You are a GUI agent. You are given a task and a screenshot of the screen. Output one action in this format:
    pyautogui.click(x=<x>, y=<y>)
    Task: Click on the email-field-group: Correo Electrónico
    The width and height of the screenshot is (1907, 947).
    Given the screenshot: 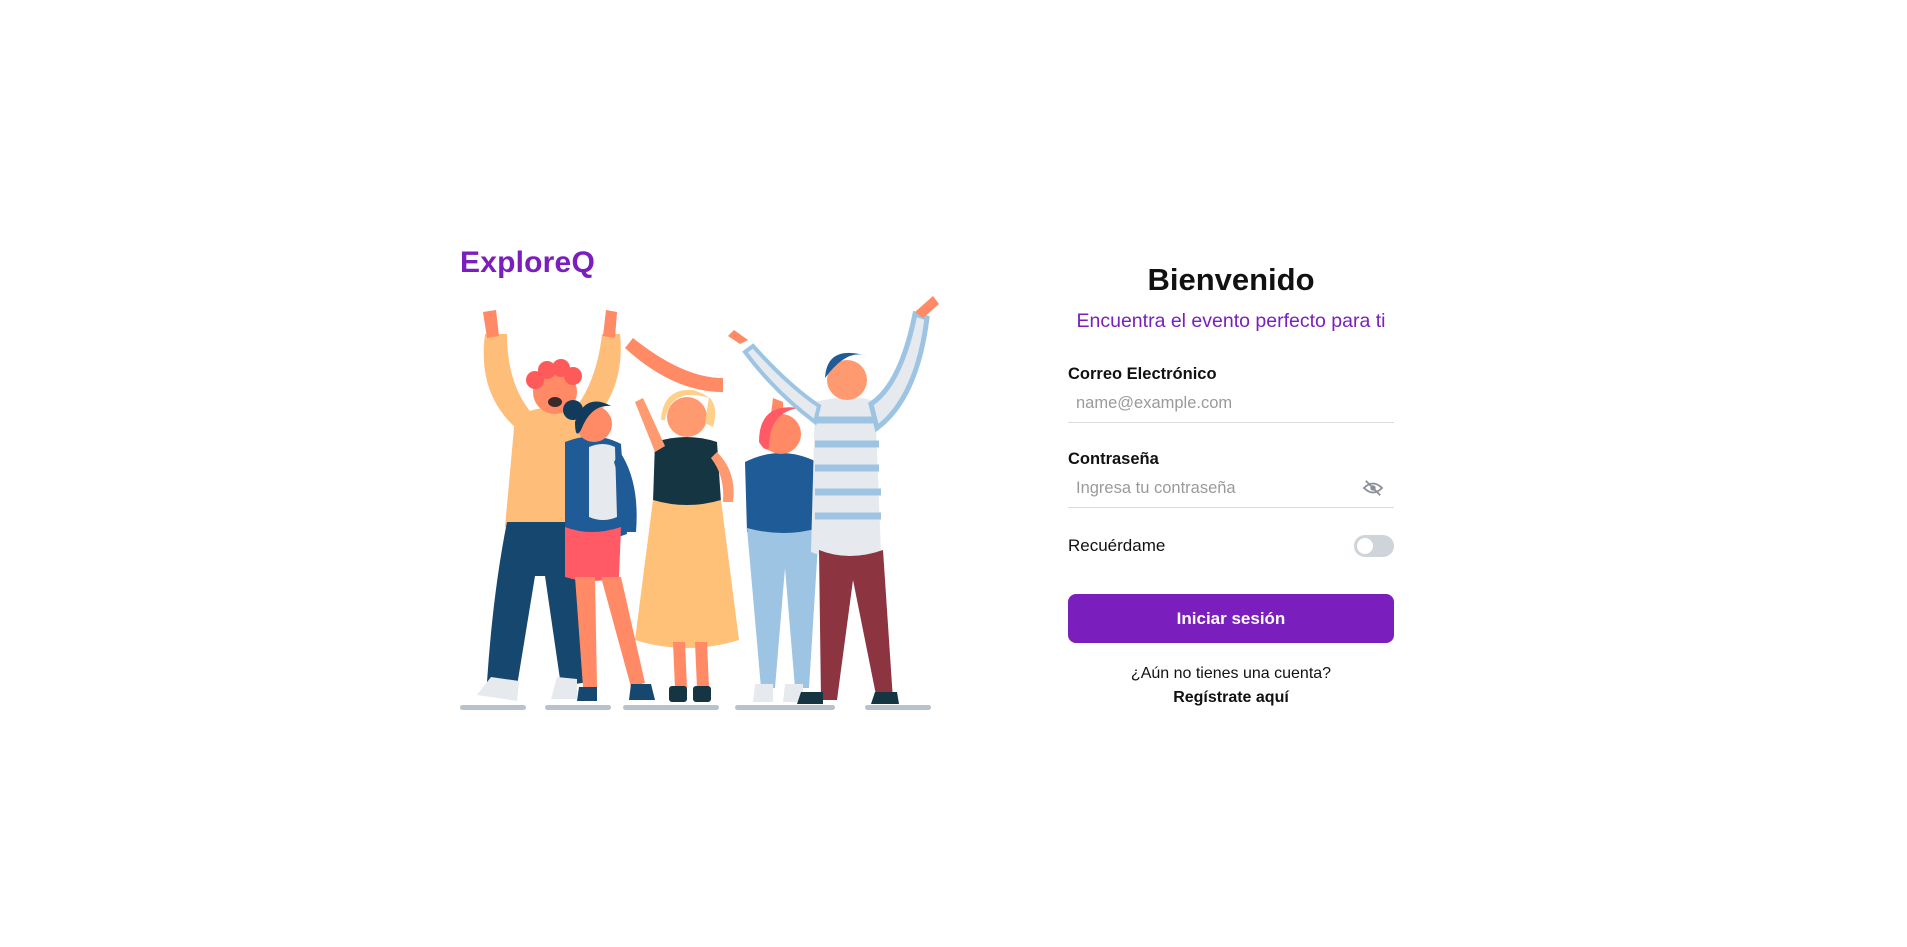 What is the action you would take?
    pyautogui.click(x=1231, y=393)
    